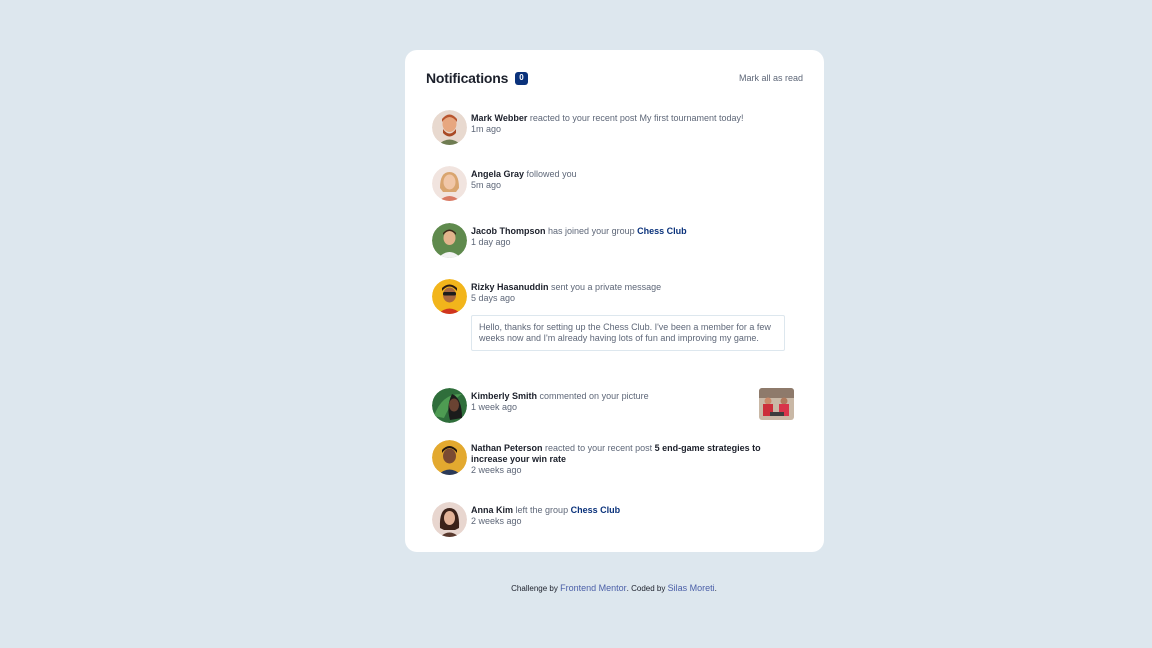  Describe the element at coordinates (492, 510) in the screenshot. I see `user-name: Anna Kim` at that location.